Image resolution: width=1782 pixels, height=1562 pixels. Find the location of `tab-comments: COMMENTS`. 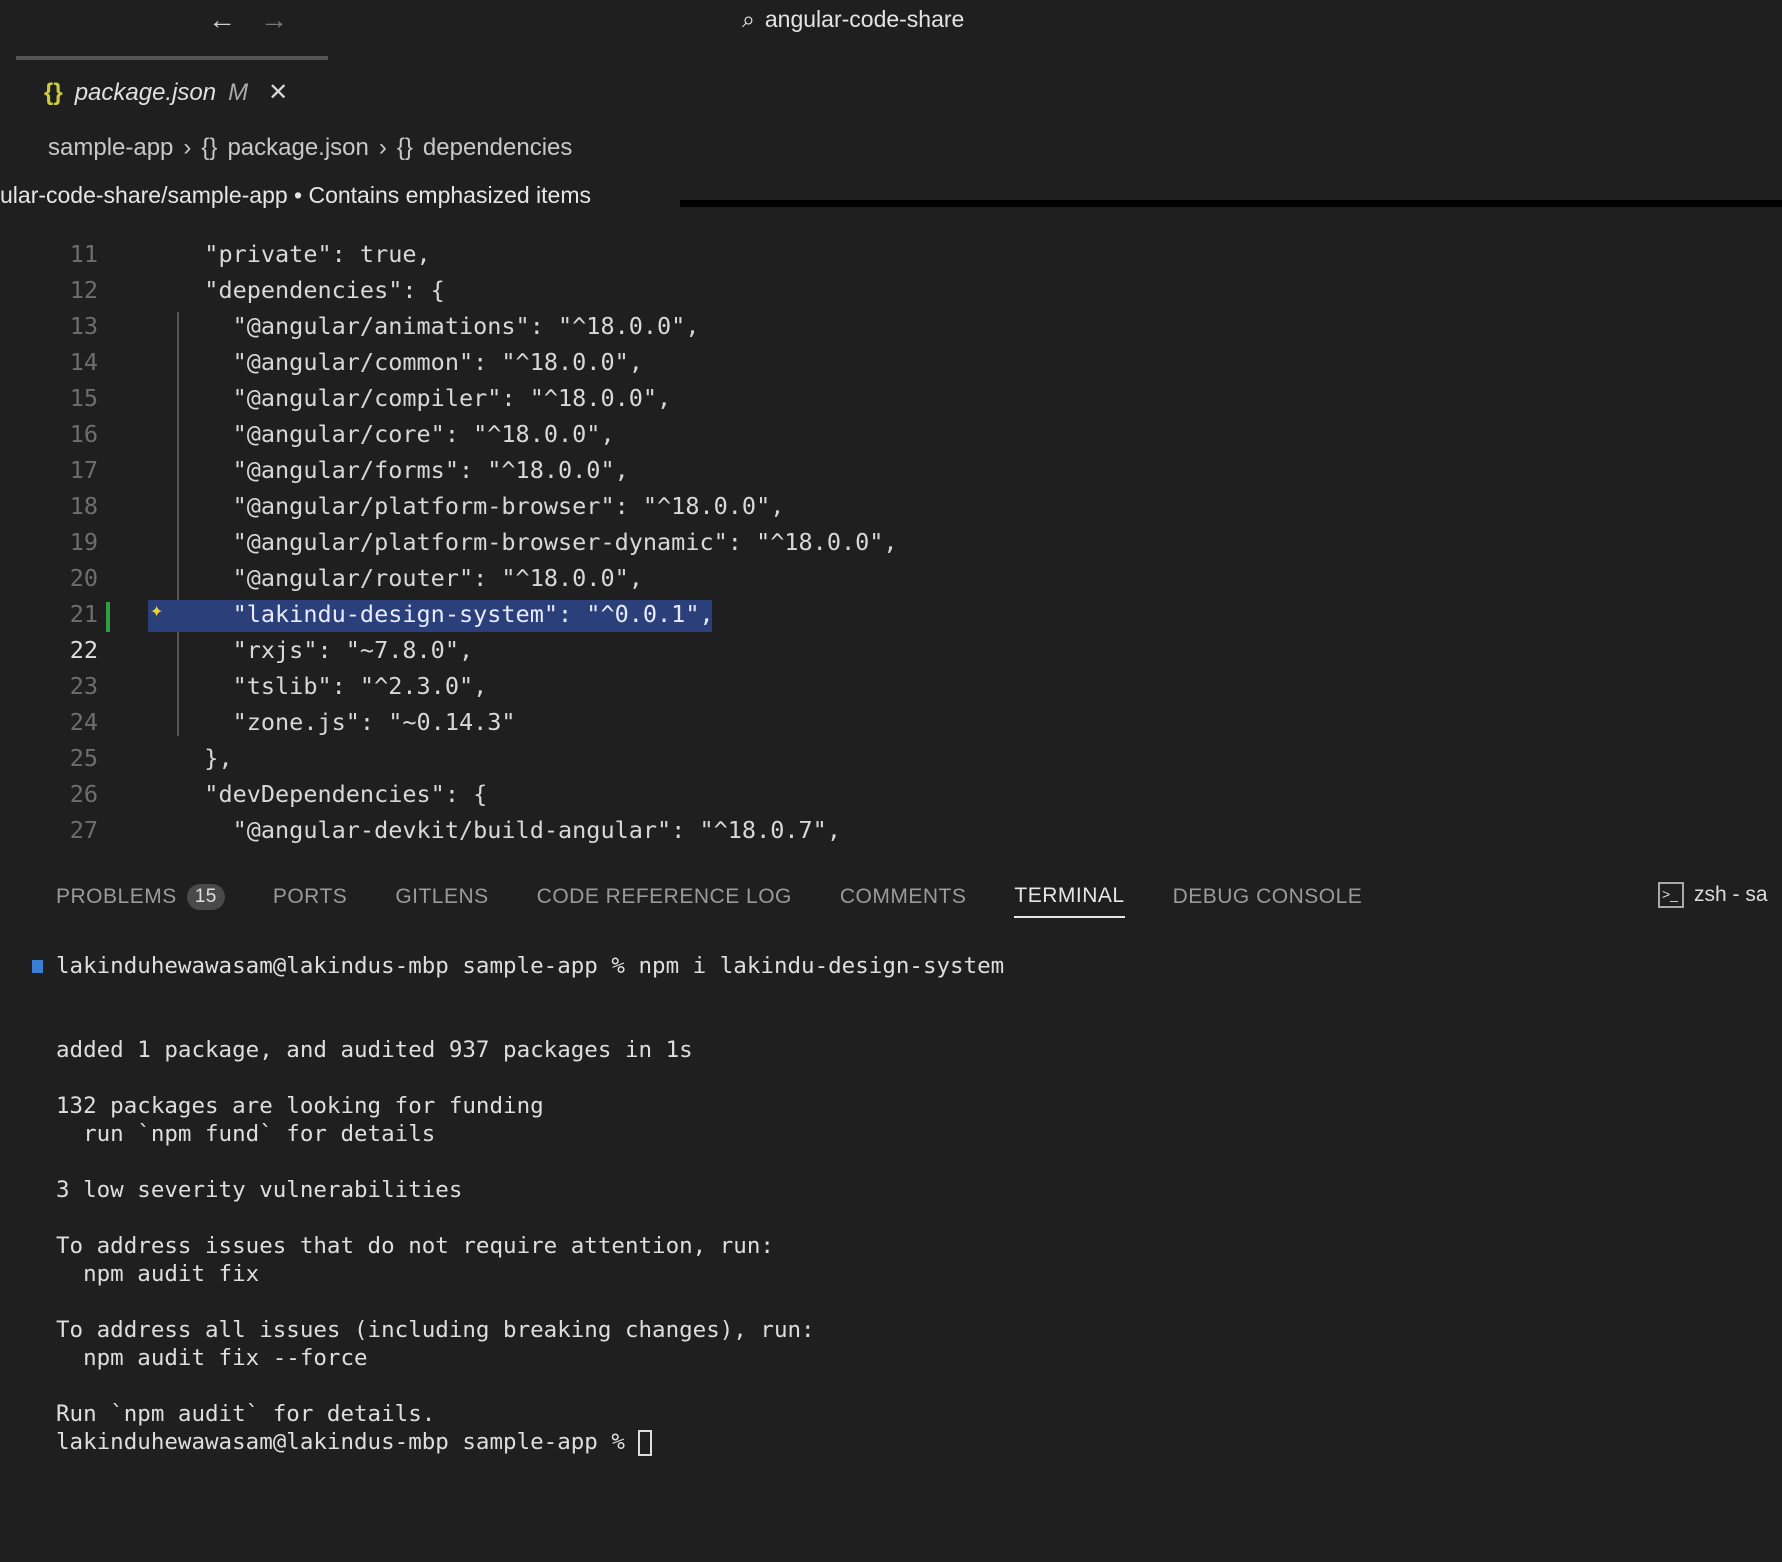

tab-comments: COMMENTS is located at coordinates (903, 901).